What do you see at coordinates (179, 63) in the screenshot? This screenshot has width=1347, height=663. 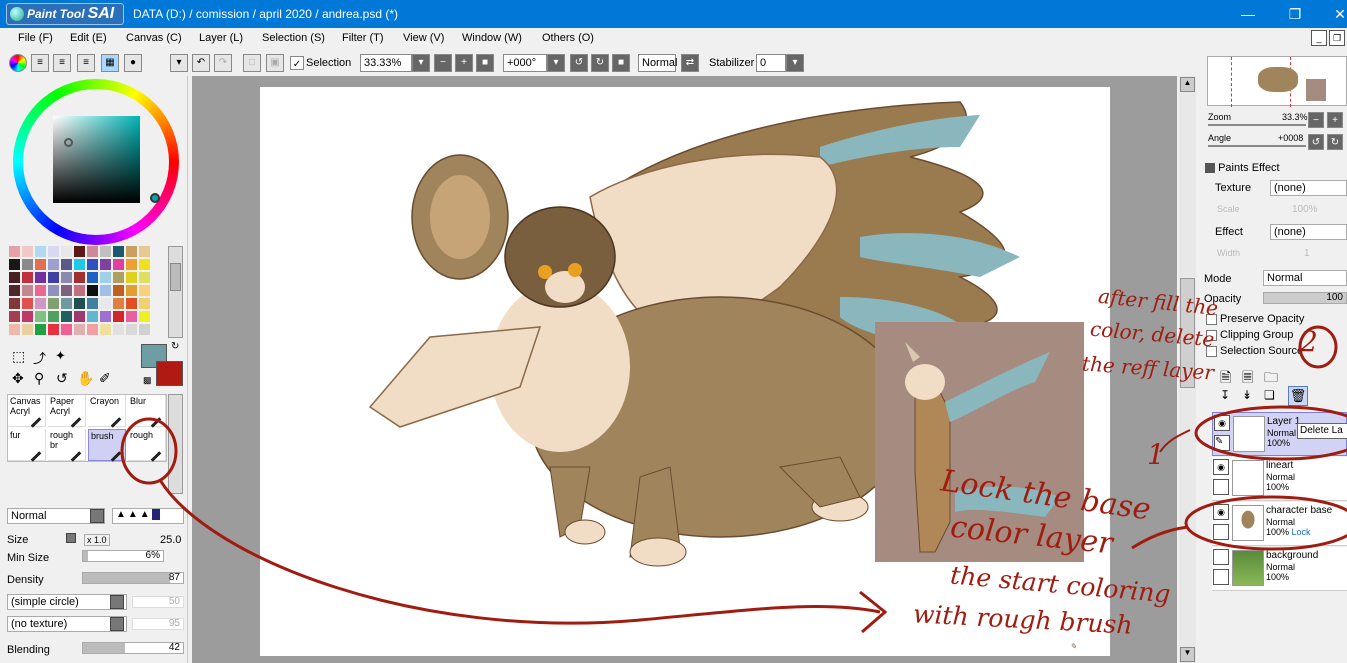 I see `collapse-panel-icon: ▾` at bounding box center [179, 63].